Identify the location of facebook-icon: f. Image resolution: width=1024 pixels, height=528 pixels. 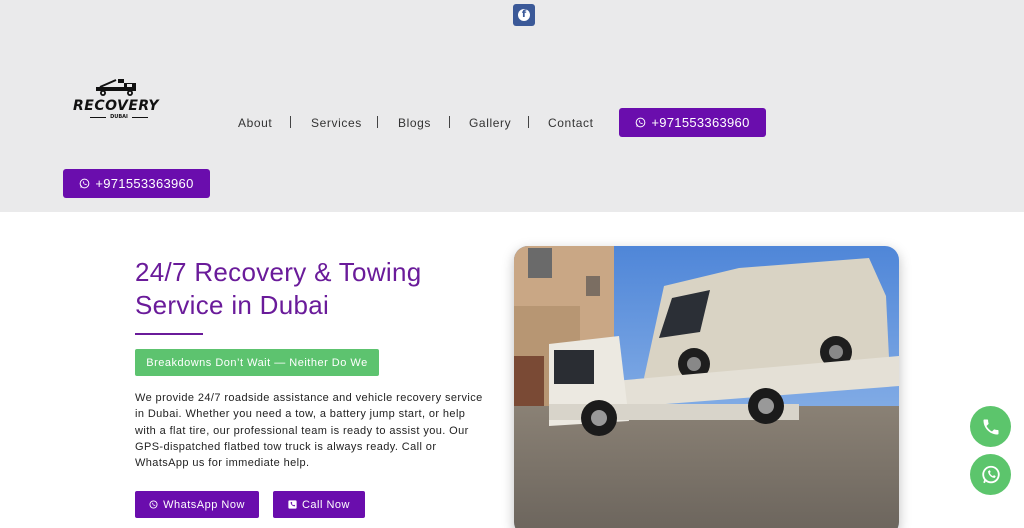
(524, 15).